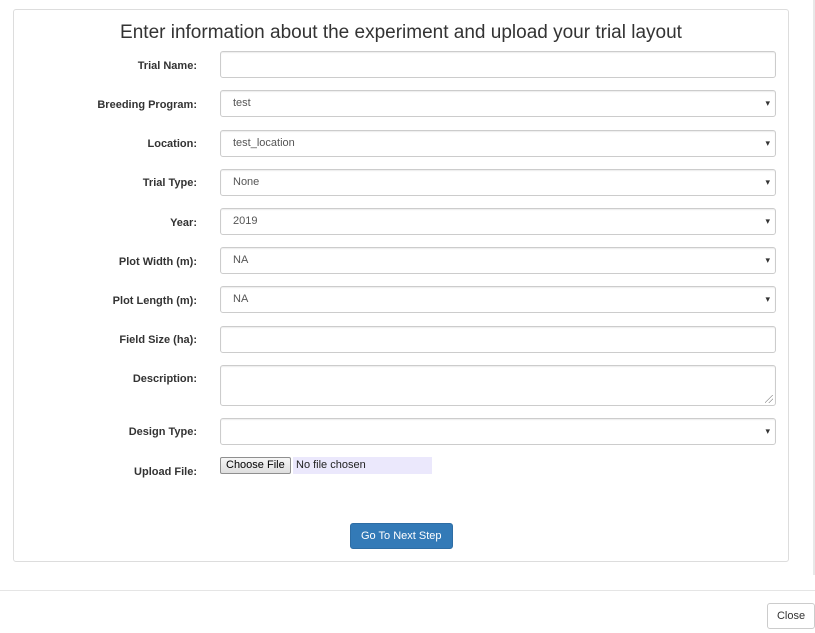 The height and width of the screenshot is (633, 815). Describe the element at coordinates (498, 431) in the screenshot. I see `design-type-select: ▾` at that location.